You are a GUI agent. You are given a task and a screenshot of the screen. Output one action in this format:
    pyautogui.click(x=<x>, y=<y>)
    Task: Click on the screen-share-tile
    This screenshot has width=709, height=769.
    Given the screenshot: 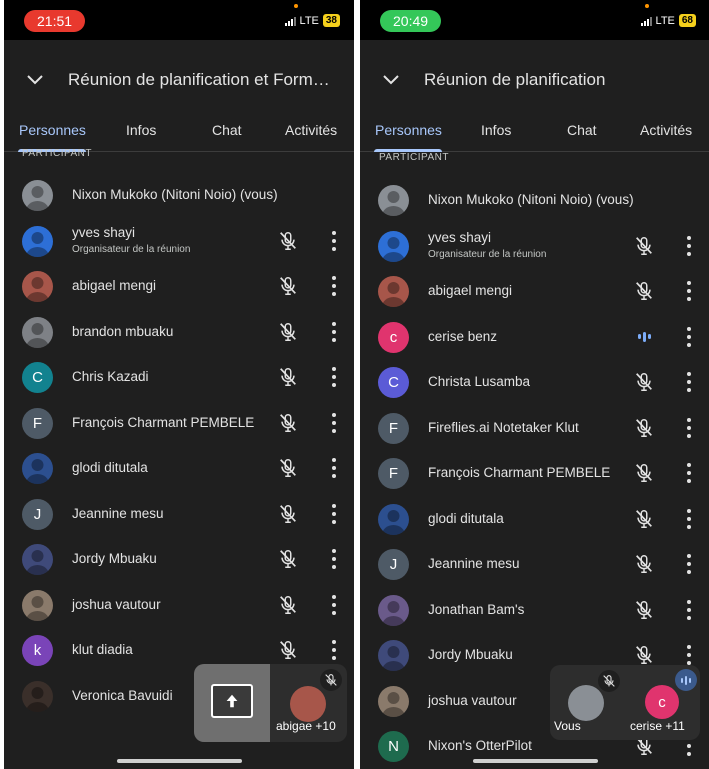 What is the action you would take?
    pyautogui.click(x=232, y=703)
    